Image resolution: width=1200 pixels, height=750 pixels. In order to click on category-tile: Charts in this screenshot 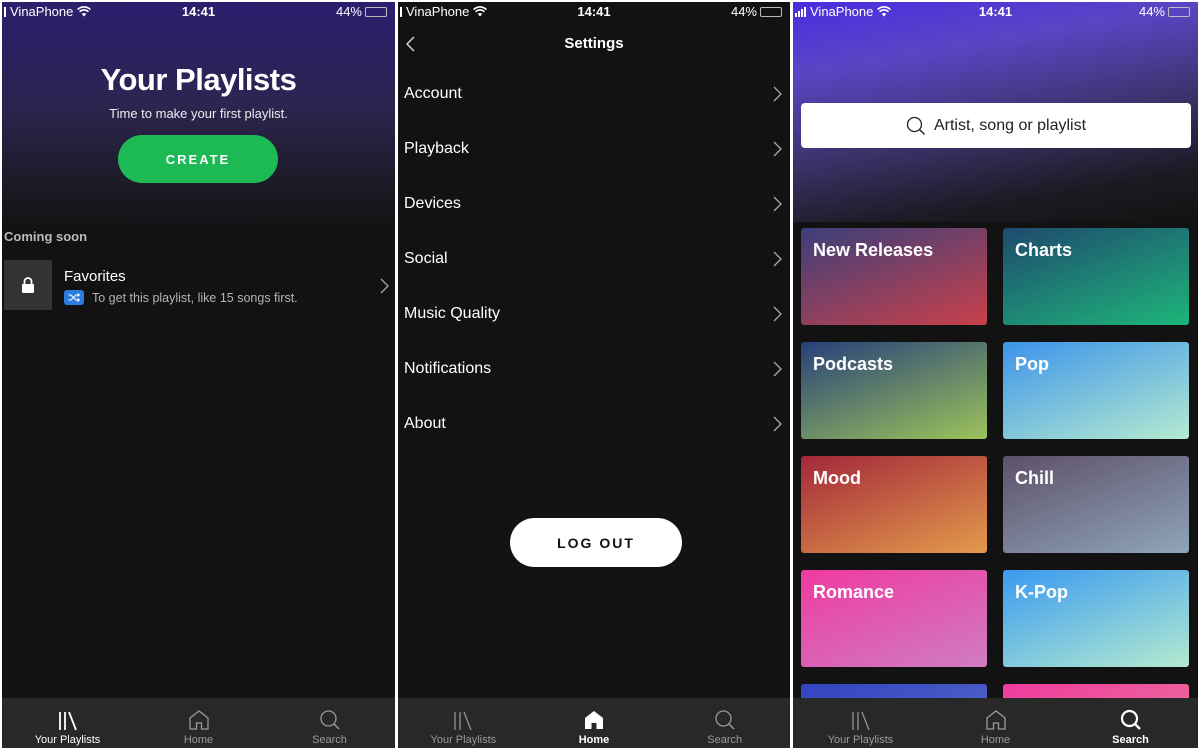, I will do `click(1096, 276)`.